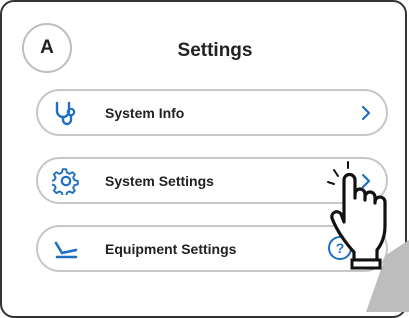 The height and width of the screenshot is (318, 409). What do you see at coordinates (65, 113) in the screenshot?
I see `stethoscope-icon` at bounding box center [65, 113].